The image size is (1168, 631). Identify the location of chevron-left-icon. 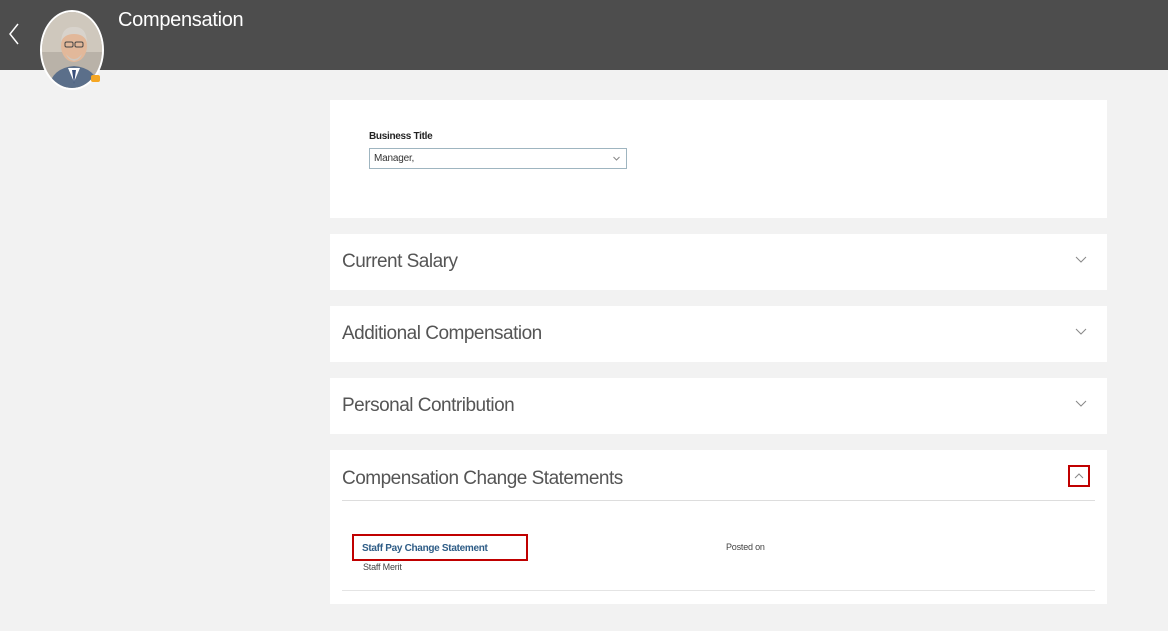
(14, 34).